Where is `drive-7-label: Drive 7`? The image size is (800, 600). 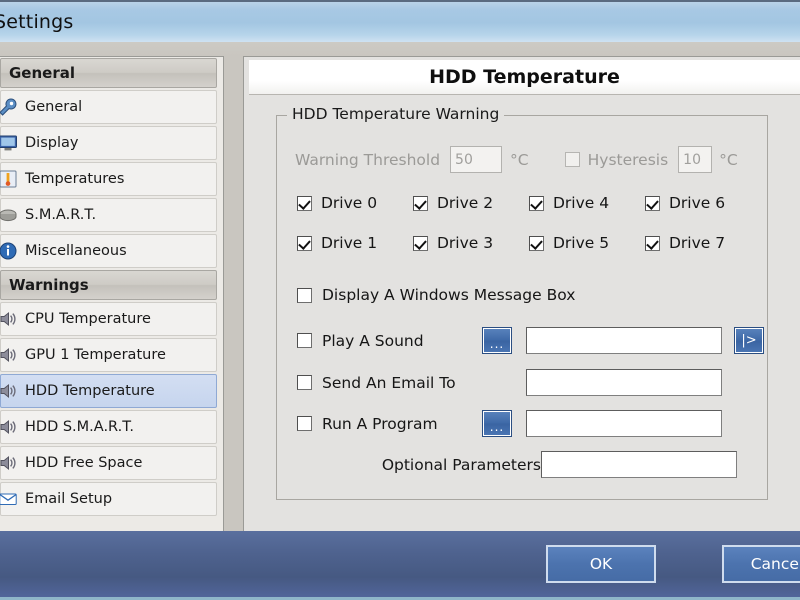
drive-7-label: Drive 7 is located at coordinates (697, 243).